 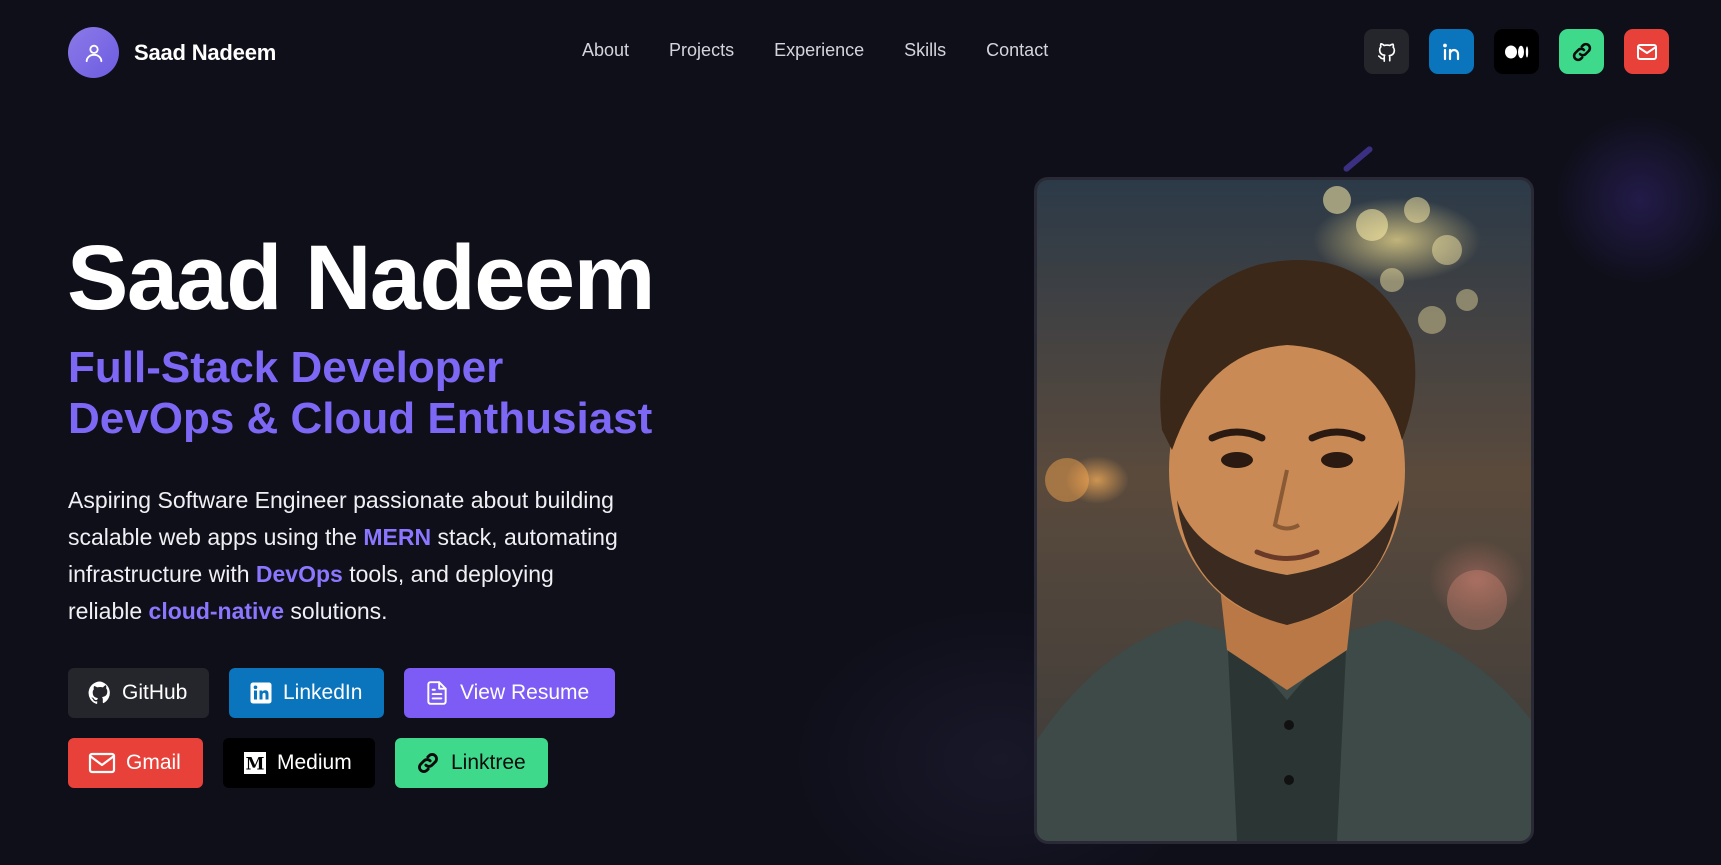 I want to click on button-row-2: Gmail M Medium Linktree, so click(x=318, y=763).